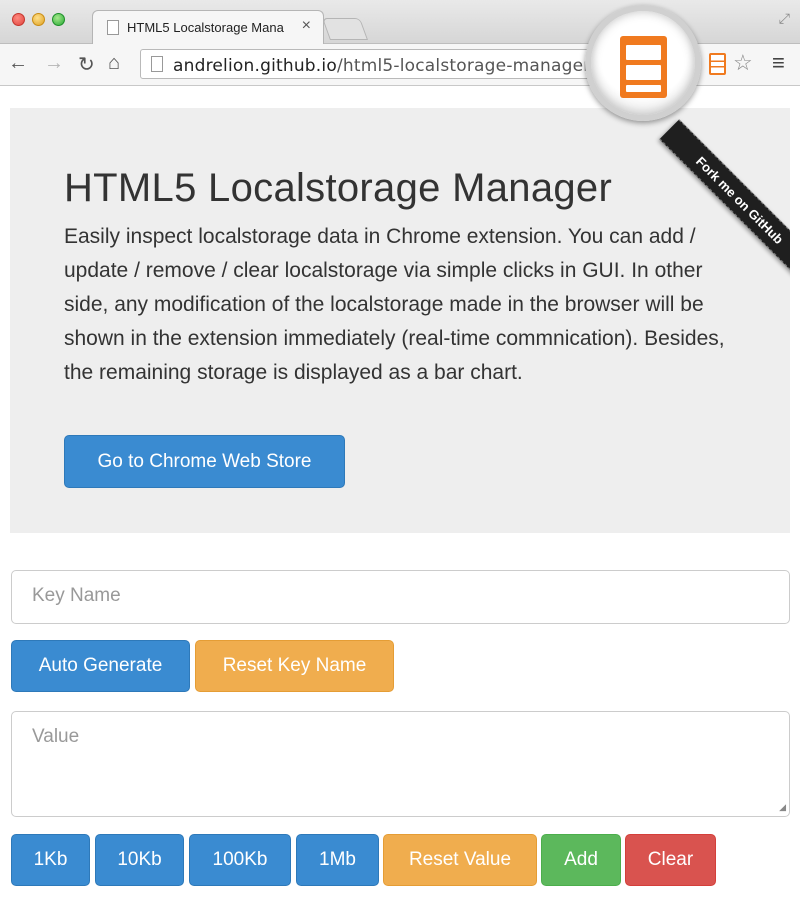  I want to click on reset-value-button: Reset Value, so click(460, 860).